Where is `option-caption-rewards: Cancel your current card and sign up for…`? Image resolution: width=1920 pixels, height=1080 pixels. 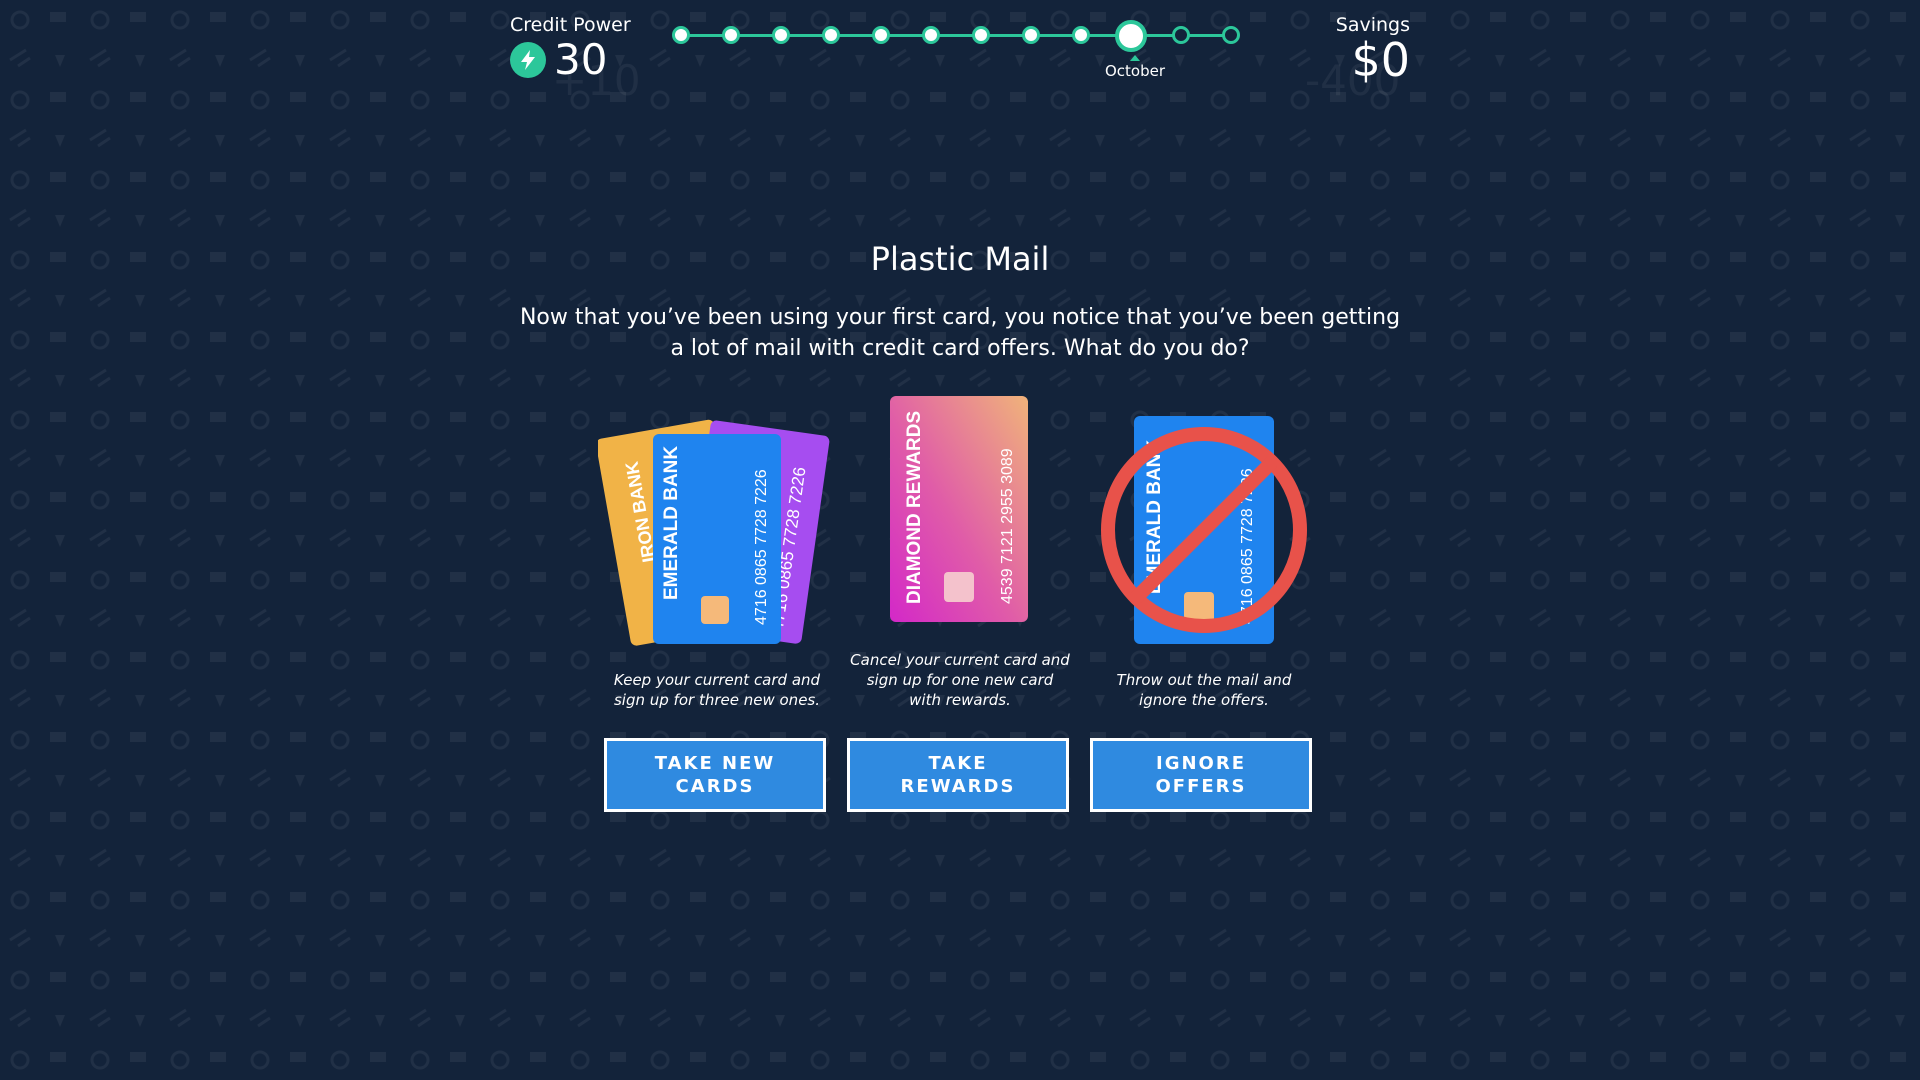
option-caption-rewards: Cancel your current card and sign up for… is located at coordinates (960, 680).